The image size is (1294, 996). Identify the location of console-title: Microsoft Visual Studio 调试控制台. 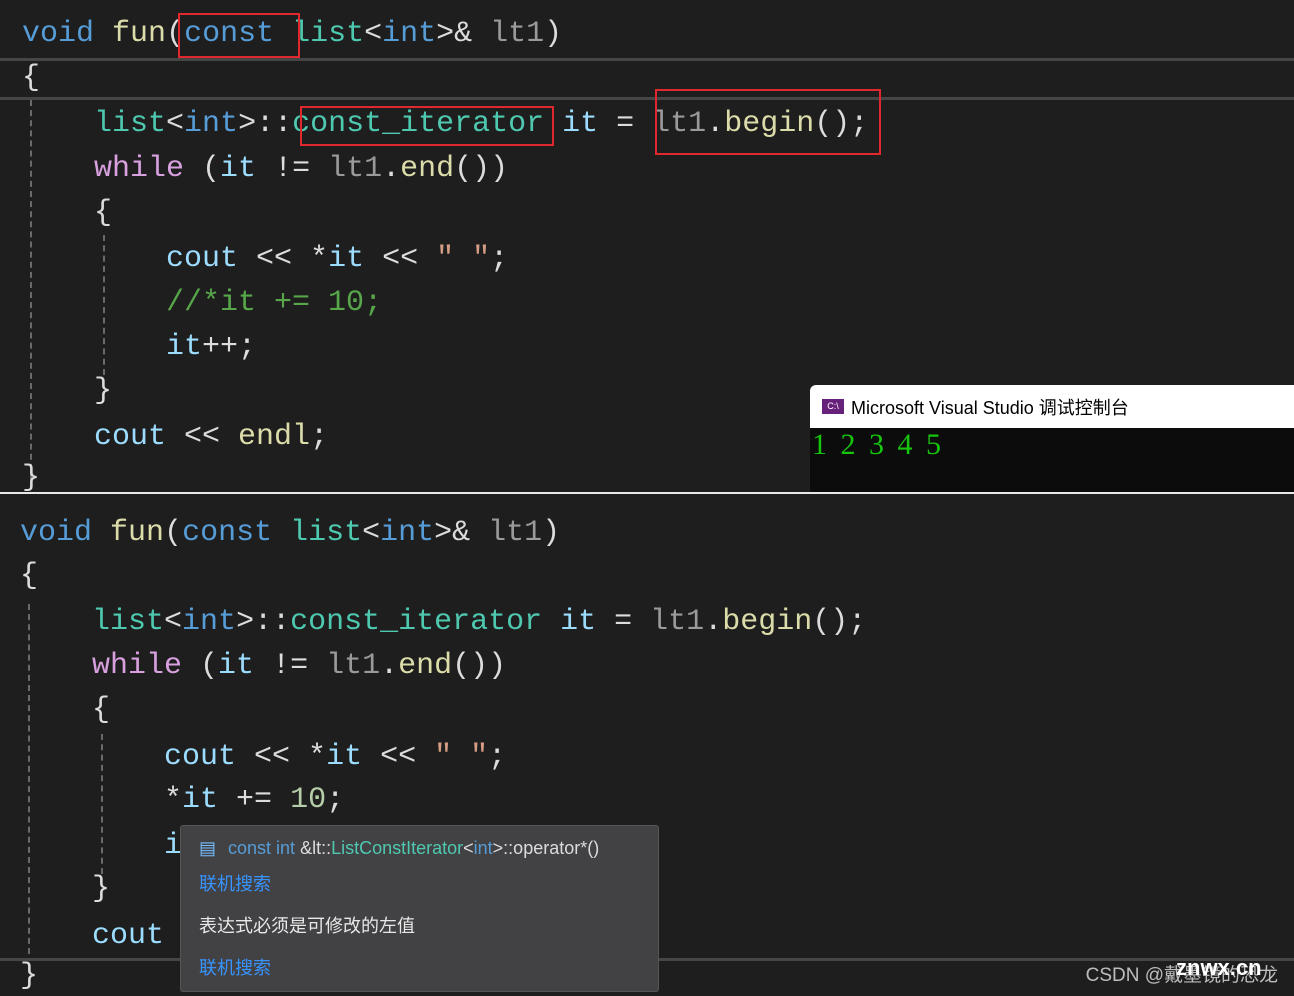
(990, 407).